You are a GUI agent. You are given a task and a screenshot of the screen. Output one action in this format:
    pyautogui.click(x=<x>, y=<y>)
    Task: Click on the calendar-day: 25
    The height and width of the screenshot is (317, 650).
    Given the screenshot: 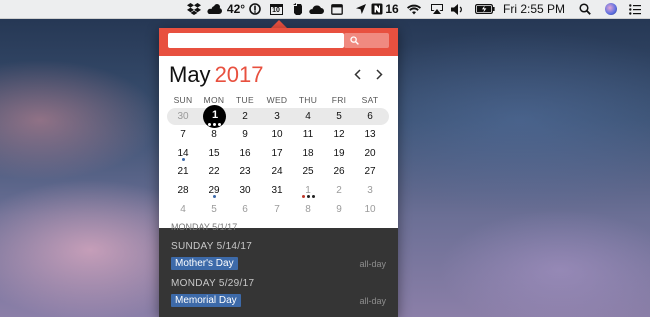 What is the action you would take?
    pyautogui.click(x=308, y=171)
    